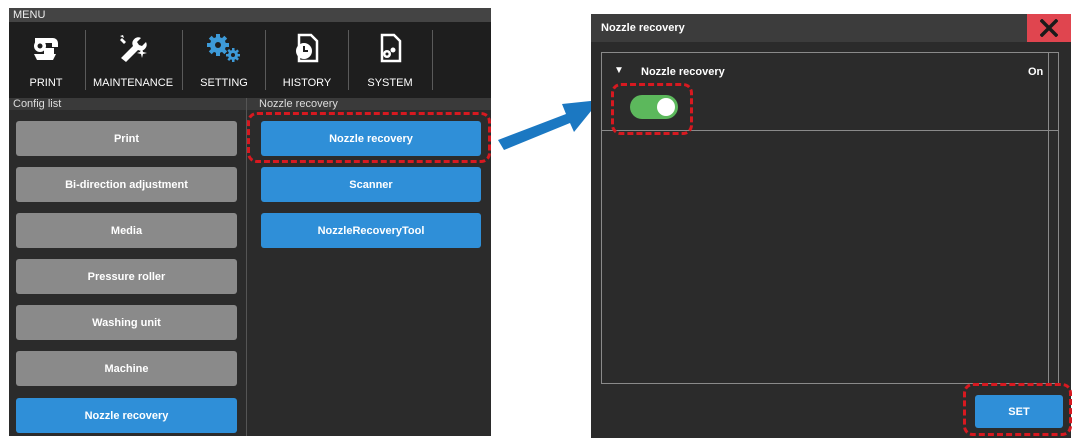  I want to click on menu-item-history: HISTORY, so click(307, 60).